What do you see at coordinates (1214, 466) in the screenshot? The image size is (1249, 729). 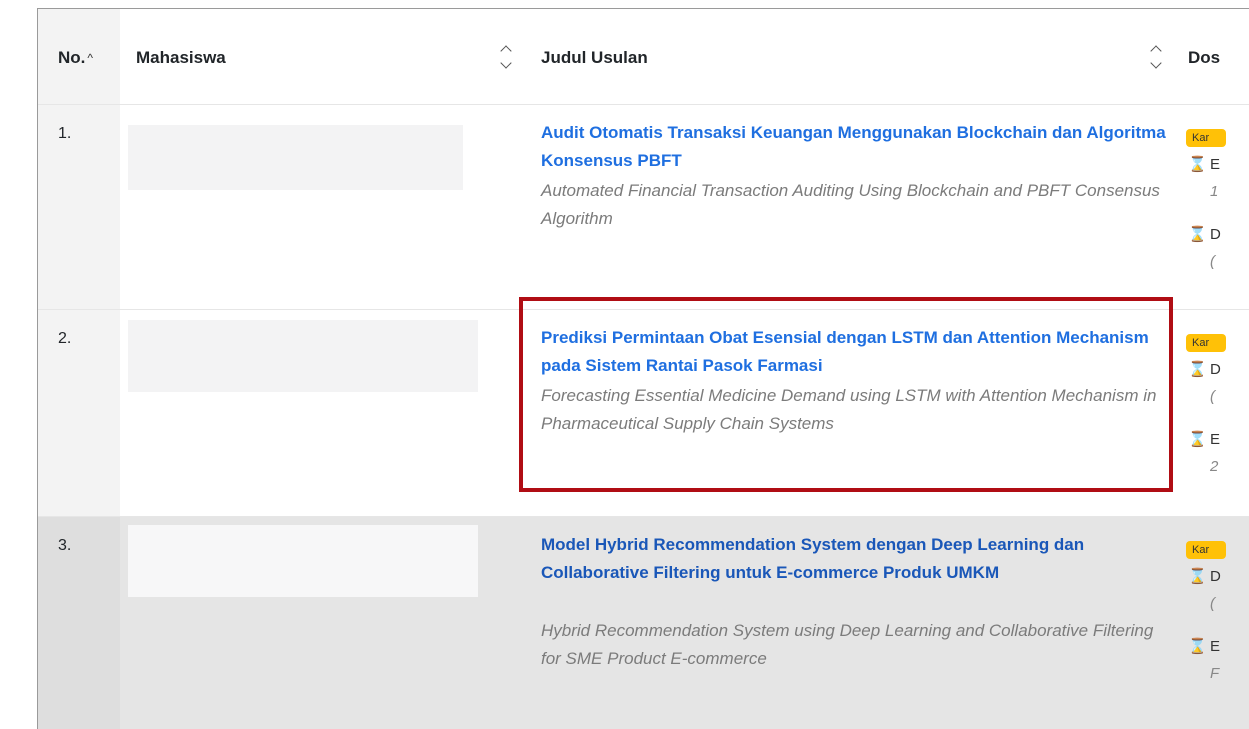 I see `dosen-detail: 2` at bounding box center [1214, 466].